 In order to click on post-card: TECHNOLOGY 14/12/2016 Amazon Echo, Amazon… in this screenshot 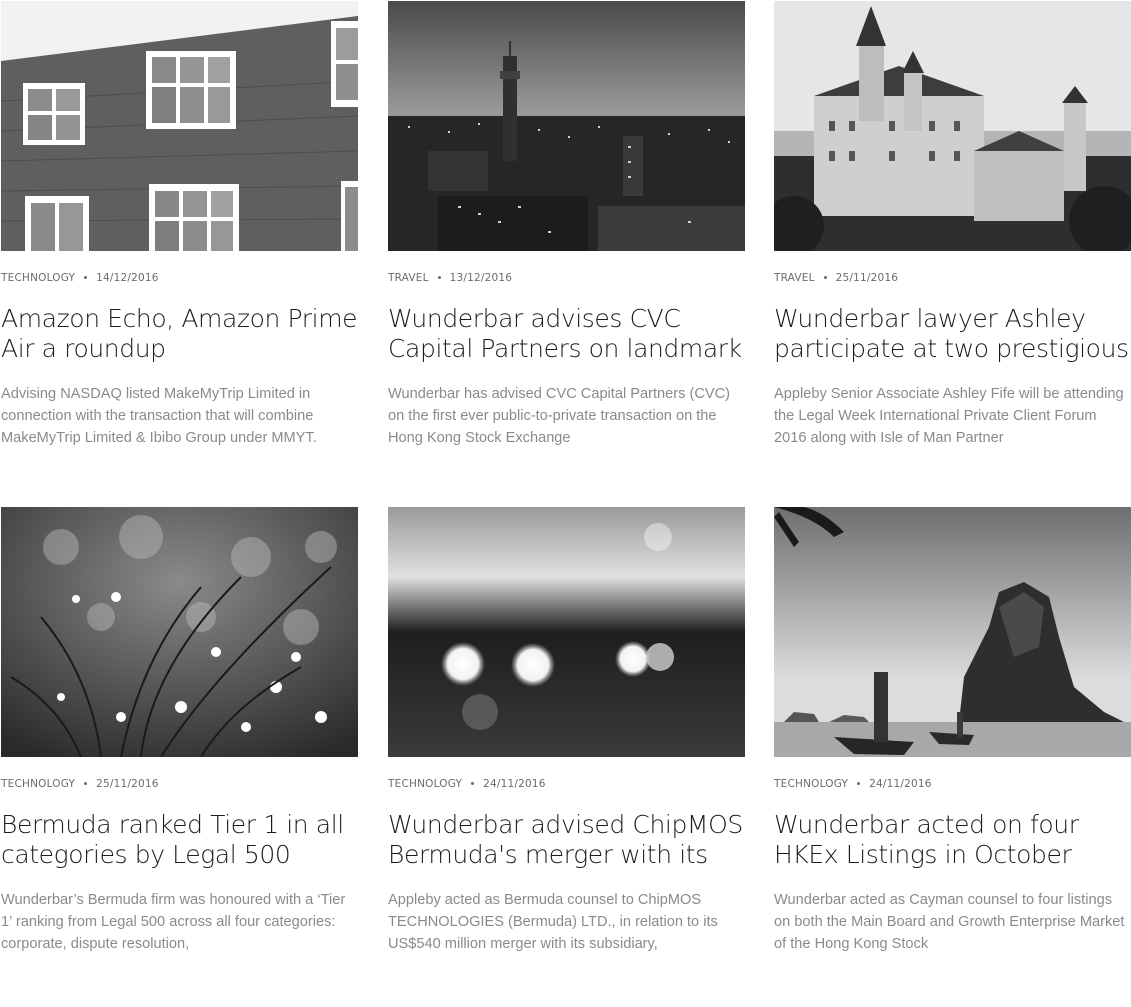, I will do `click(179, 225)`.